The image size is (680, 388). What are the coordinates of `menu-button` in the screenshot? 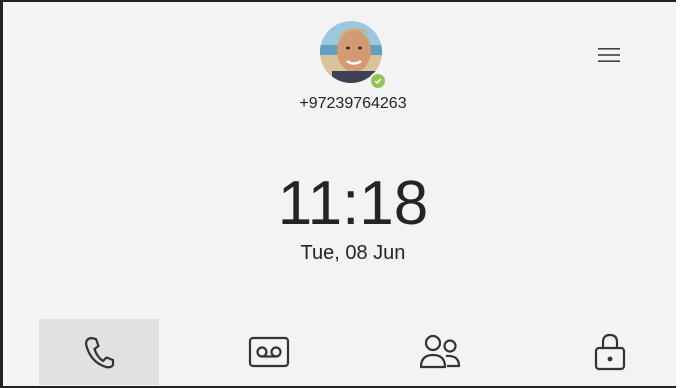 It's located at (609, 55).